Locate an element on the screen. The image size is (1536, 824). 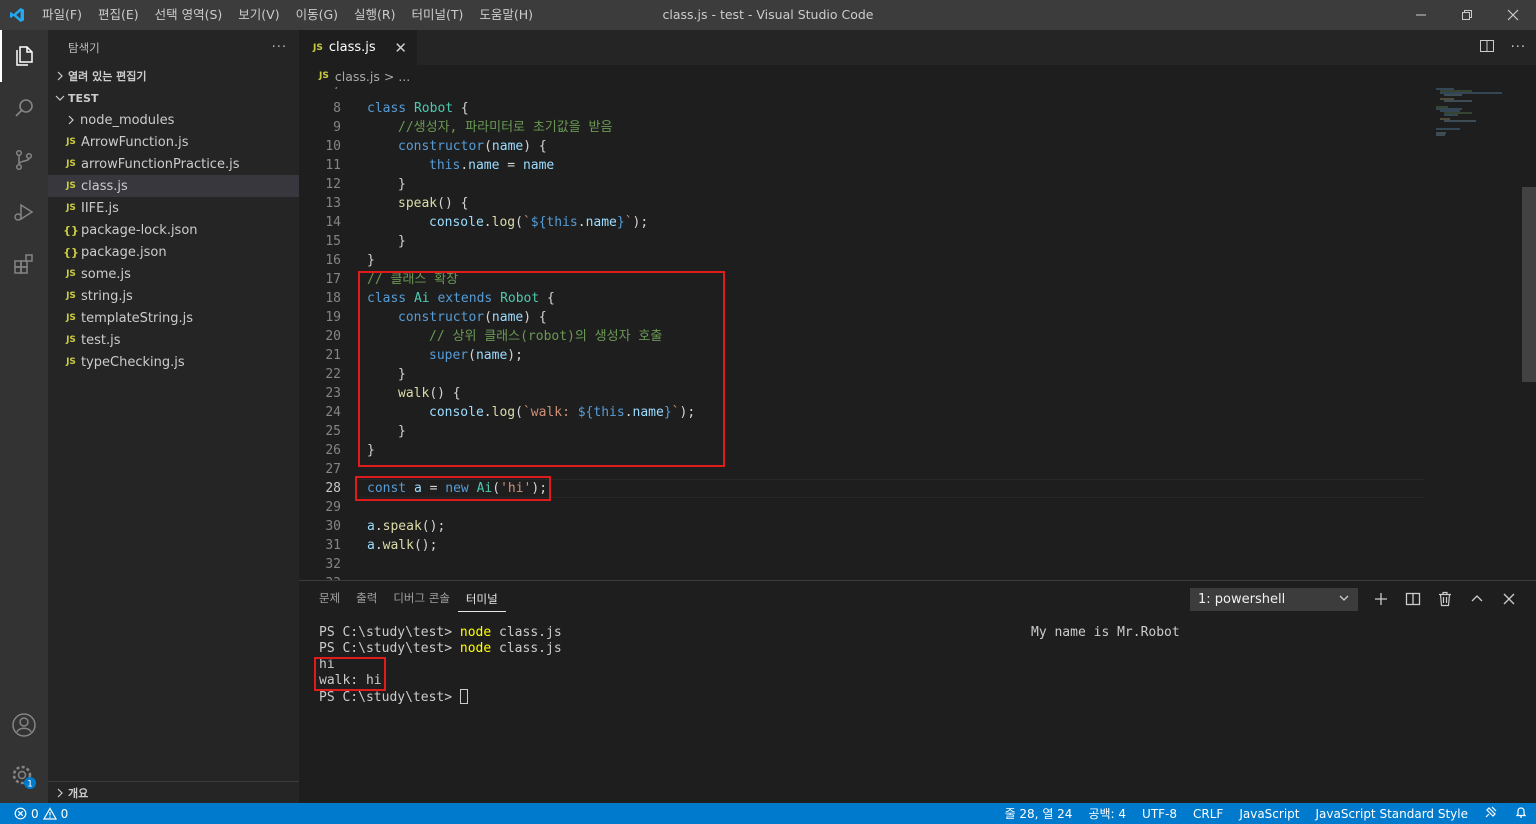
minimap is located at coordinates (1477, 117).